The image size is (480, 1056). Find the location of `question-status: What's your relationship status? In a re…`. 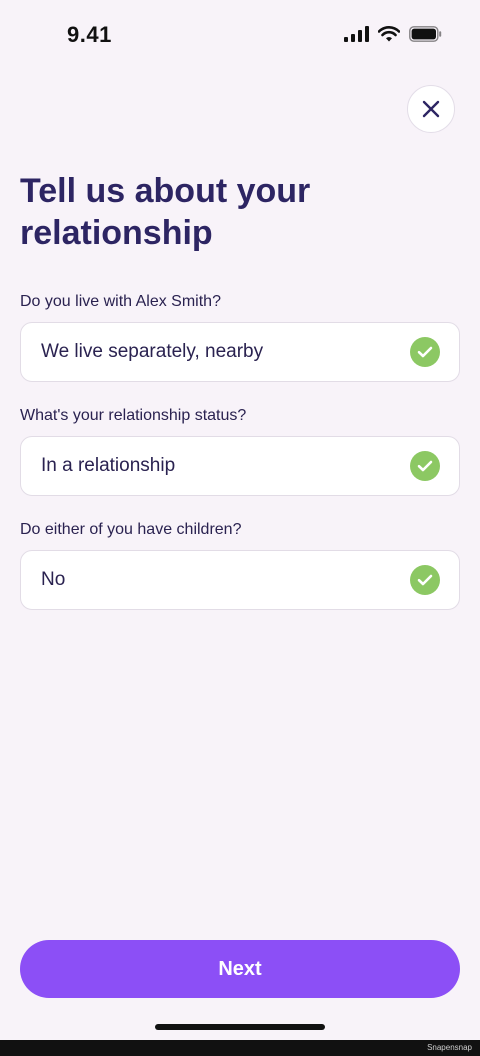

question-status: What's your relationship status? In a re… is located at coordinates (240, 450).